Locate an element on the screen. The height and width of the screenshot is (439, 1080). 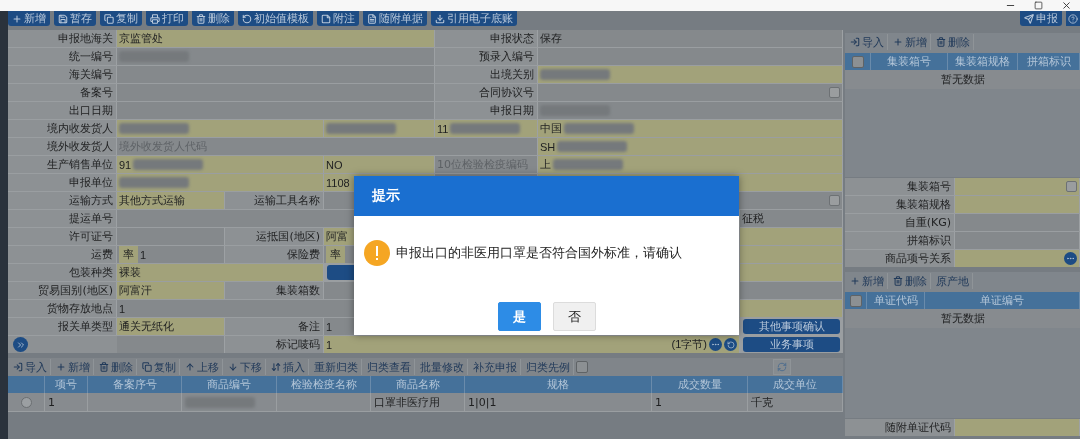
cancel-button: 否 is located at coordinates (574, 316).